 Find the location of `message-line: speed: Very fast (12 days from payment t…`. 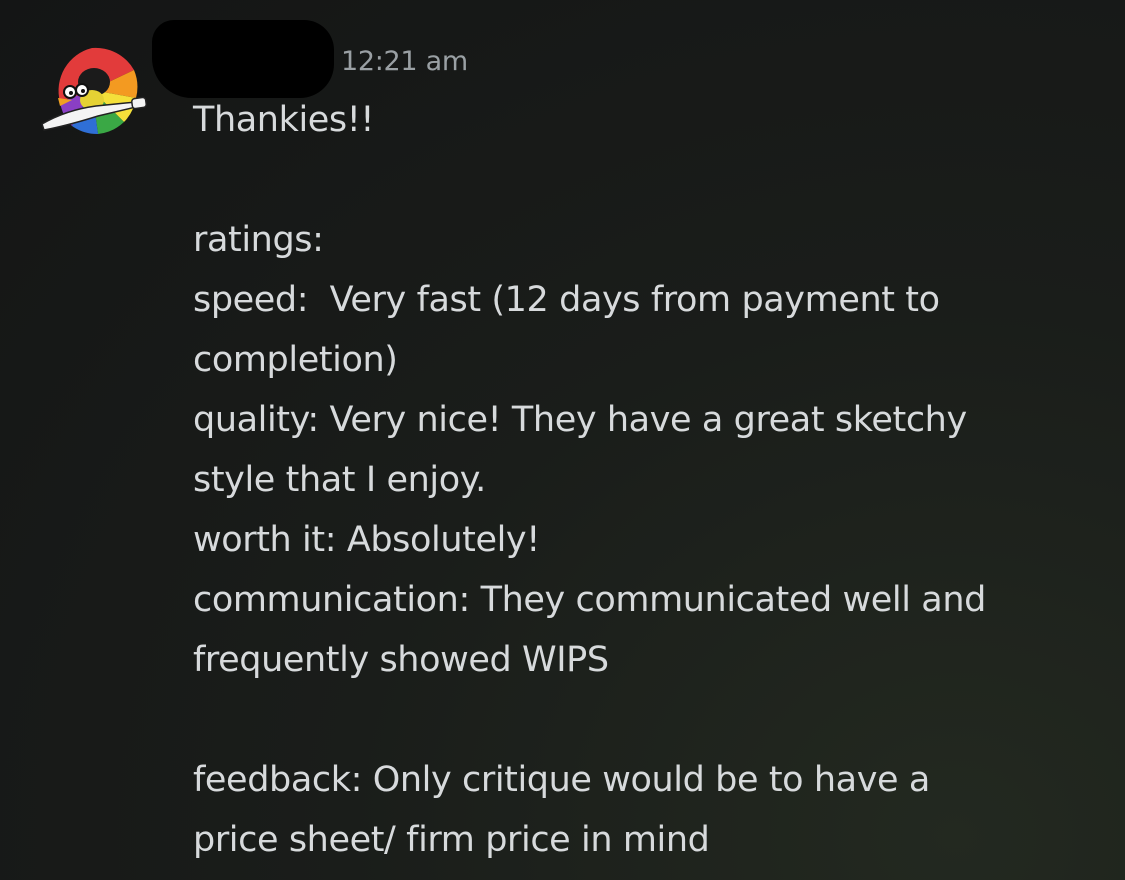

message-line: speed: Very fast (12 days from payment t… is located at coordinates (566, 300).